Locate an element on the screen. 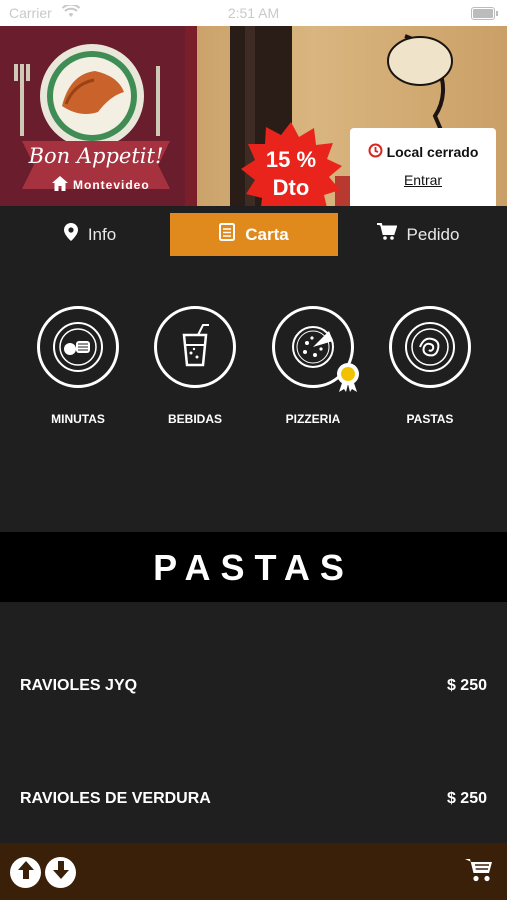 The width and height of the screenshot is (507, 900). plate-food-icon is located at coordinates (78, 347).